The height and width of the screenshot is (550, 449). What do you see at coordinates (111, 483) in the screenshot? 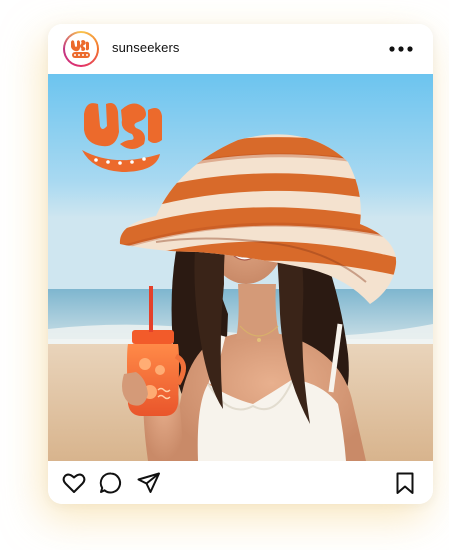
I see `comment-bubble-icon` at bounding box center [111, 483].